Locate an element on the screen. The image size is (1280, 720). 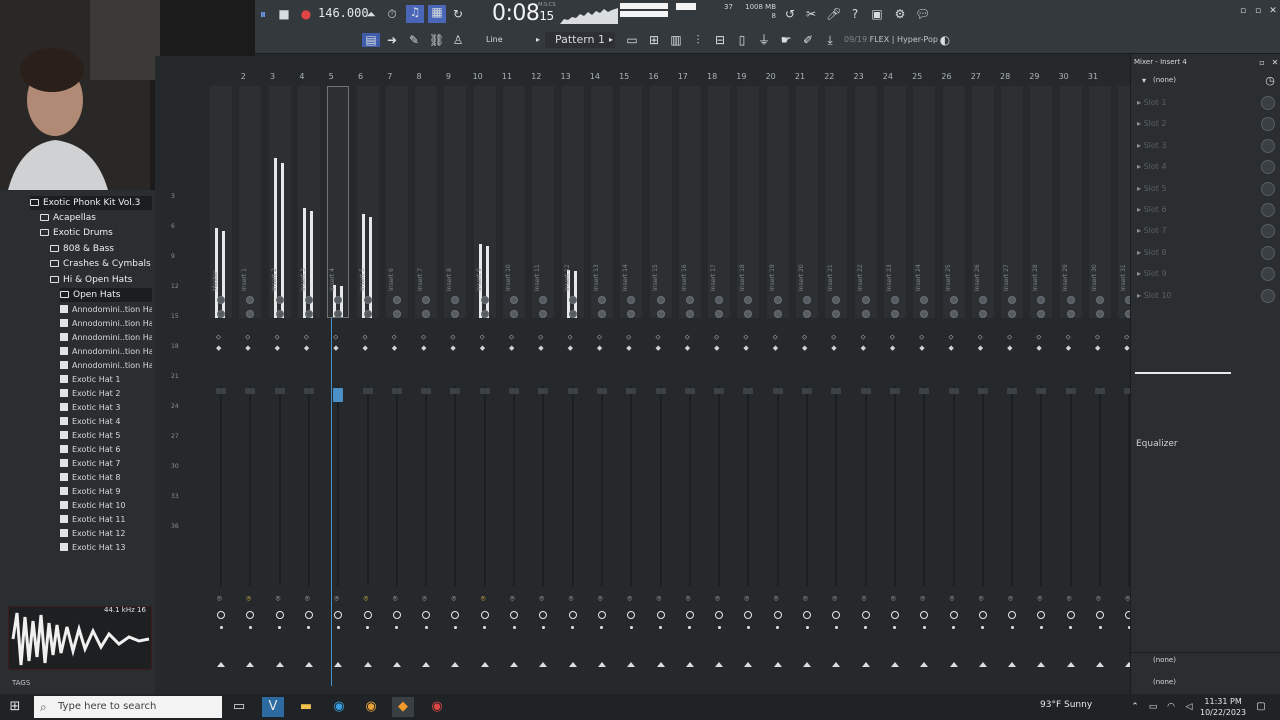
effect-slot: ▸ Slot 1 is located at coordinates (1206, 103).